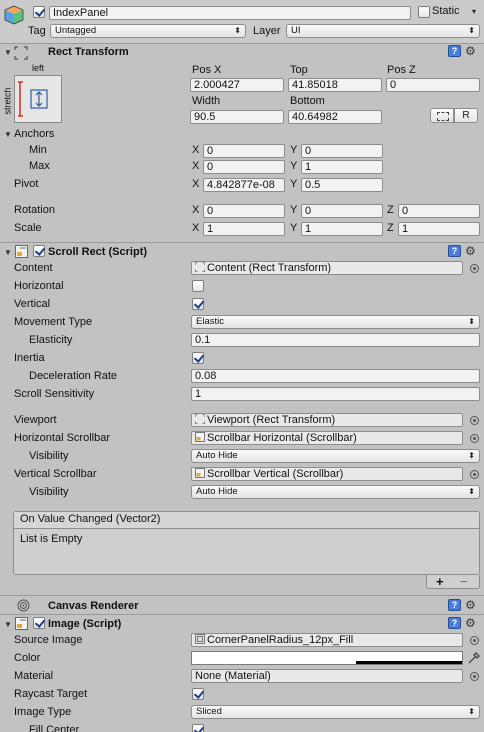  What do you see at coordinates (327, 676) in the screenshot?
I see `material-field: None (Material)` at bounding box center [327, 676].